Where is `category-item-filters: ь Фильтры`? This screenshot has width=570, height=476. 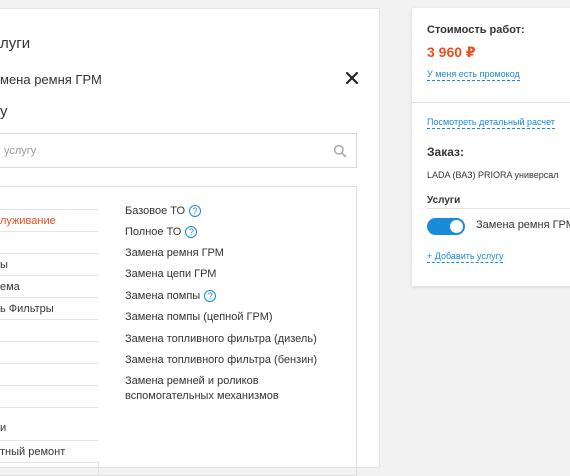
category-item-filters: ь Фильтры is located at coordinates (49, 309).